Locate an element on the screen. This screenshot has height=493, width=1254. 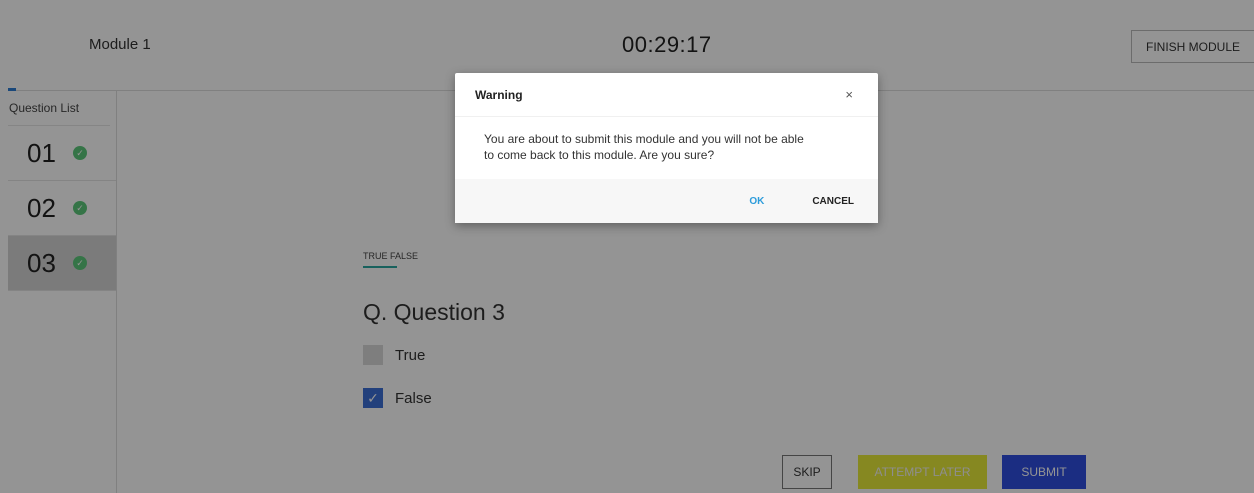
cancel-button: CANCEL is located at coordinates (833, 201).